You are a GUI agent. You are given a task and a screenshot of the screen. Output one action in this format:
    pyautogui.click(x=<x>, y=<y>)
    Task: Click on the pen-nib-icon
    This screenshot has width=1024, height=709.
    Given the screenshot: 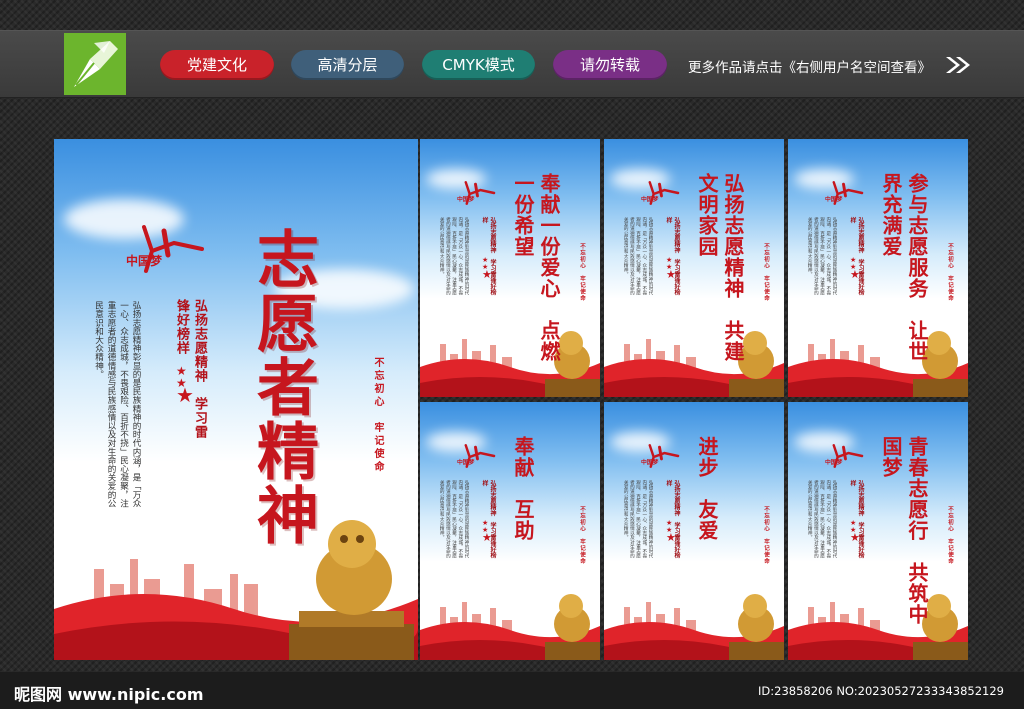 What is the action you would take?
    pyautogui.click(x=95, y=64)
    